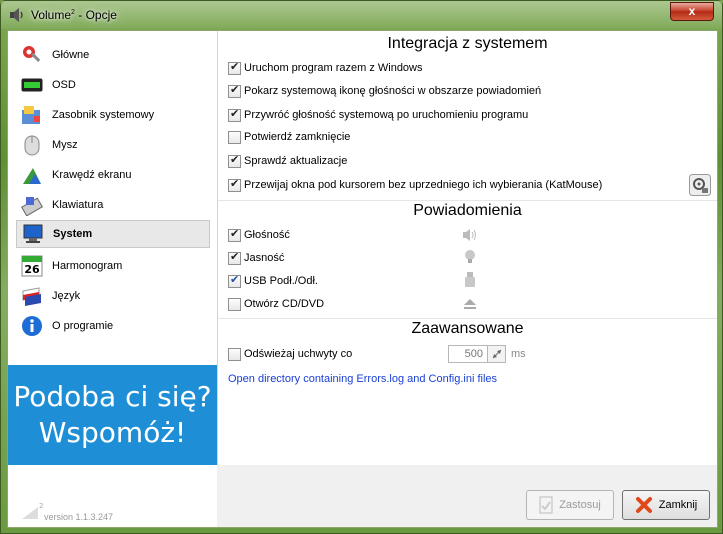 Image resolution: width=723 pixels, height=534 pixels. Describe the element at coordinates (692, 11) in the screenshot. I see `window-close-button: x` at that location.